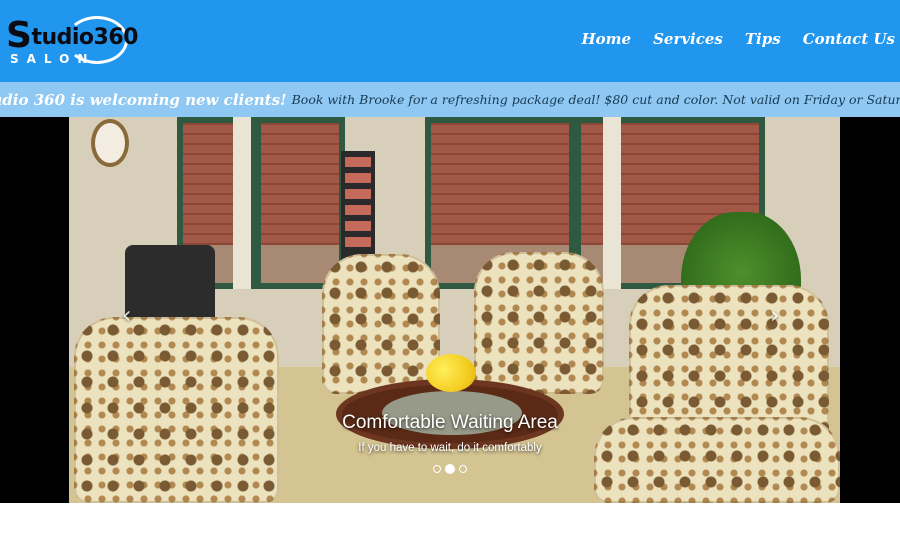 The height and width of the screenshot is (540, 900). I want to click on carousel-indicators, so click(450, 469).